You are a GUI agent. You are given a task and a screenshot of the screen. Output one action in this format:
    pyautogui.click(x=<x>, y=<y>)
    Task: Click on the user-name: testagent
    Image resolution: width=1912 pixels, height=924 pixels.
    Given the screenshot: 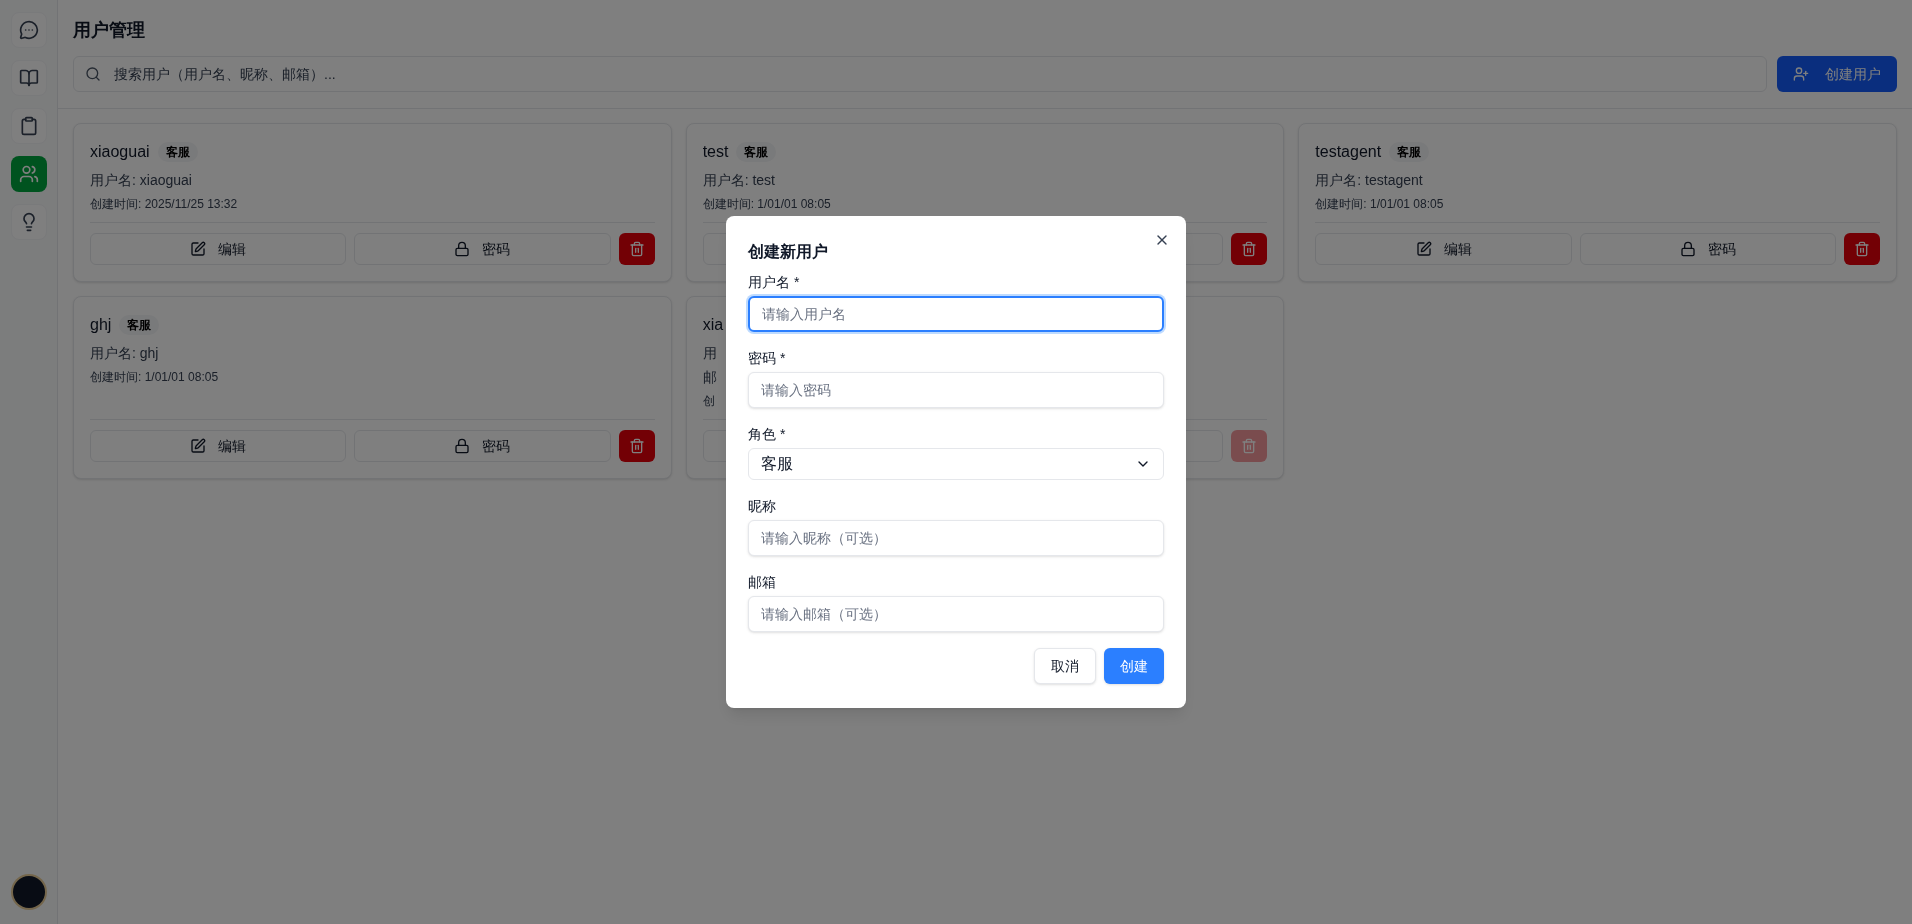 What is the action you would take?
    pyautogui.click(x=1348, y=152)
    